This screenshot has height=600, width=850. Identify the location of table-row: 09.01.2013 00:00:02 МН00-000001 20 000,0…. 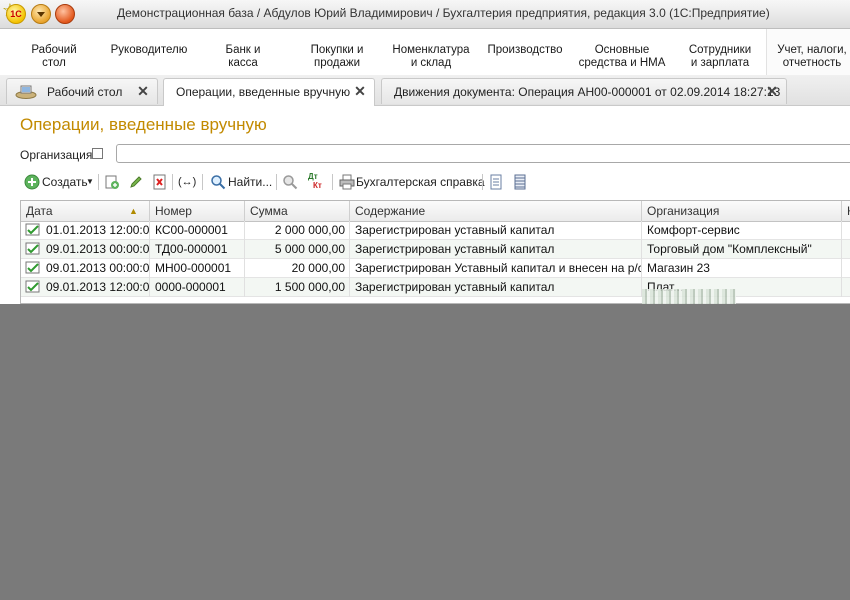
(435, 268).